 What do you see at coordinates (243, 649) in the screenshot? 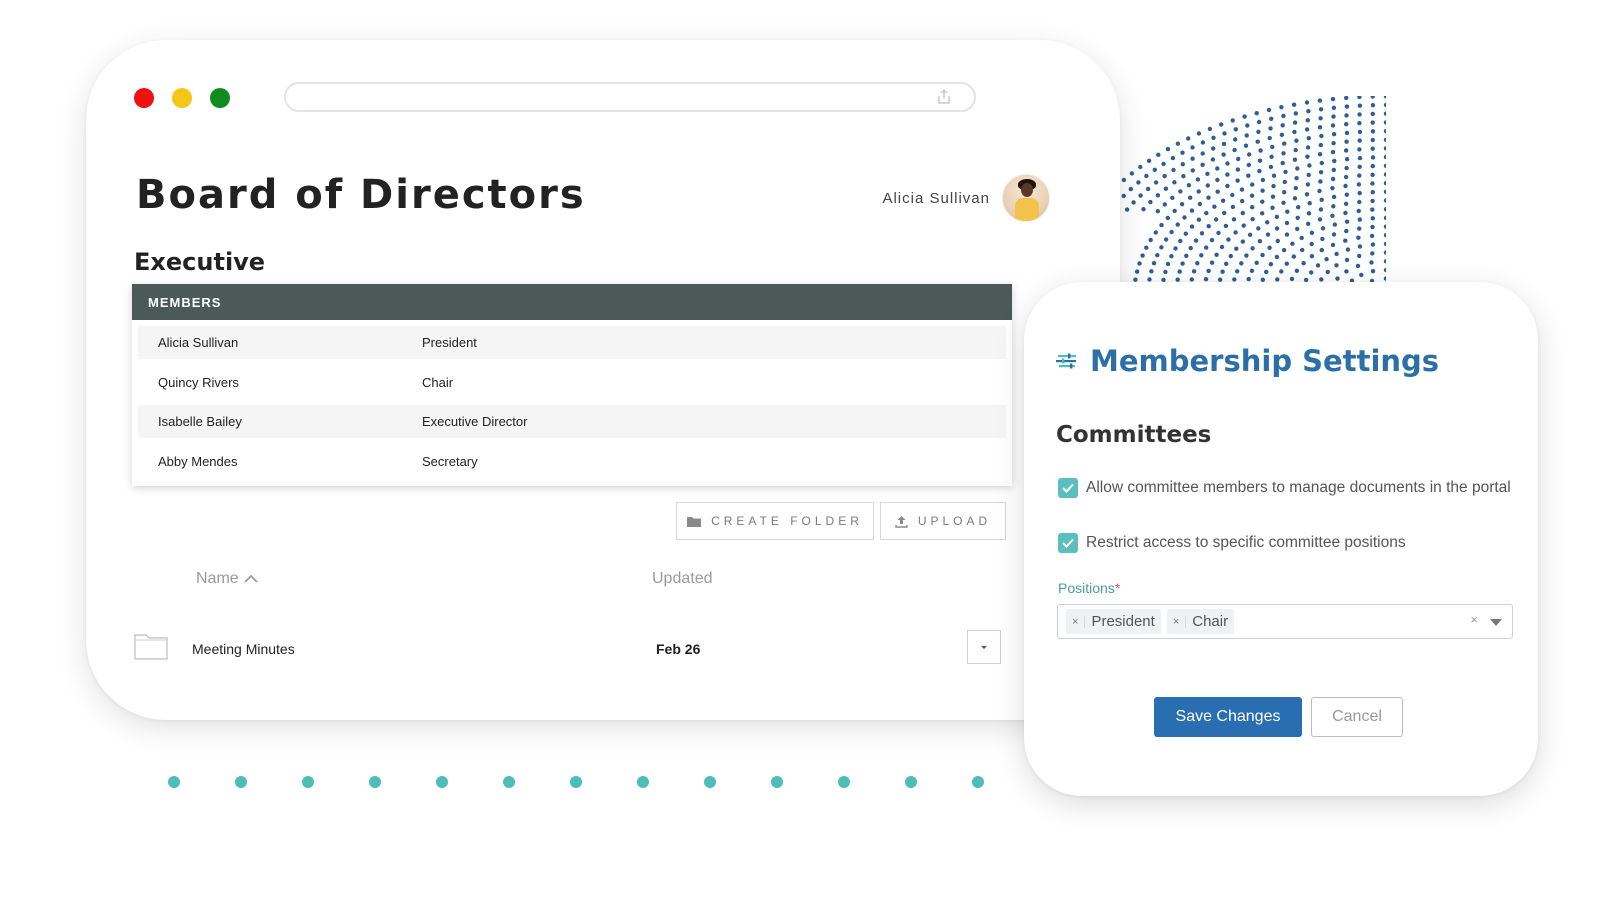
I see `file-name: Meeting Minutes` at bounding box center [243, 649].